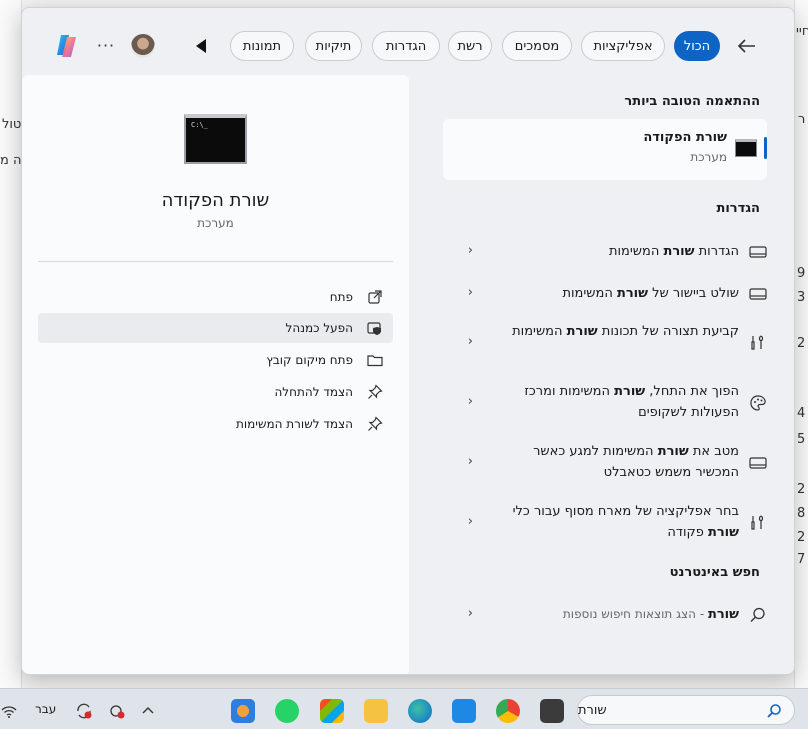 The image size is (808, 729). Describe the element at coordinates (148, 711) in the screenshot. I see `chevron-up-icon` at that location.